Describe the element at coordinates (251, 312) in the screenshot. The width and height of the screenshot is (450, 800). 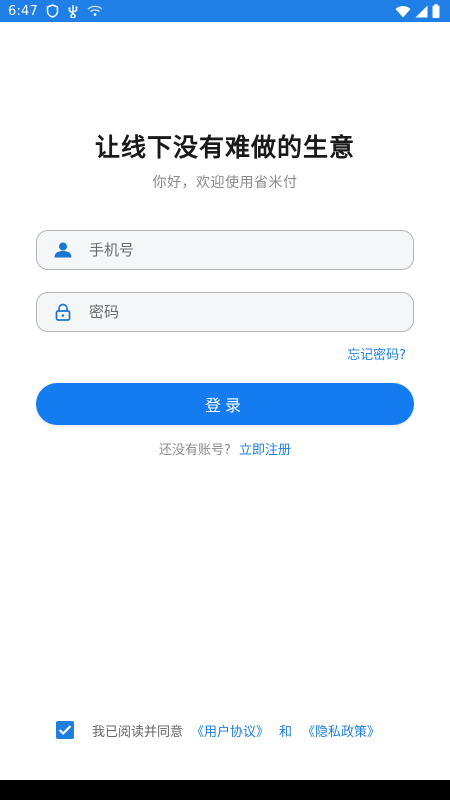
I see `password-input` at that location.